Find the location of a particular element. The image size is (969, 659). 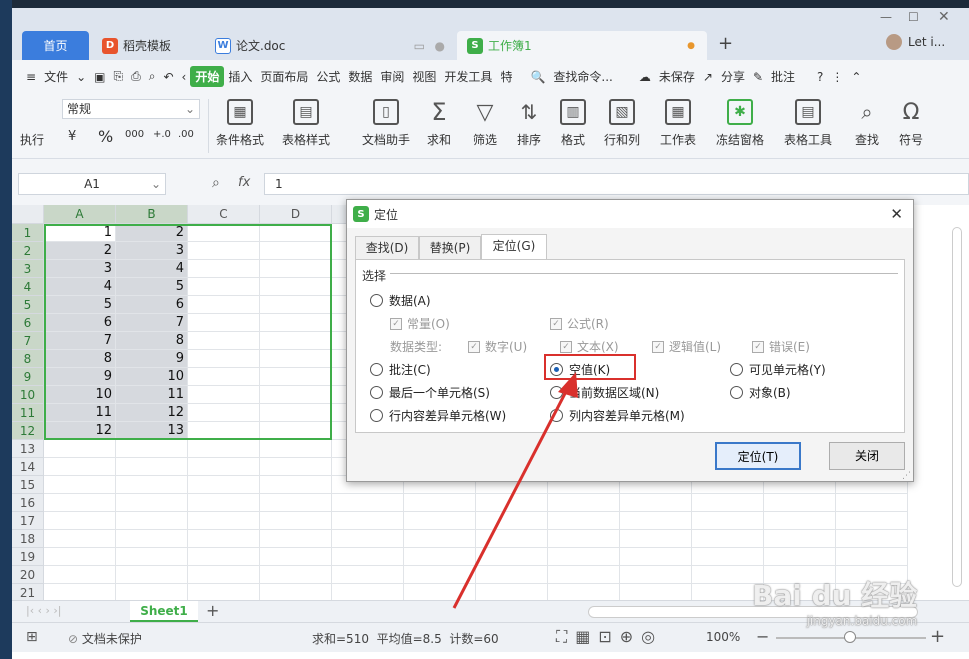

row-header-16: 16 is located at coordinates (28, 503).